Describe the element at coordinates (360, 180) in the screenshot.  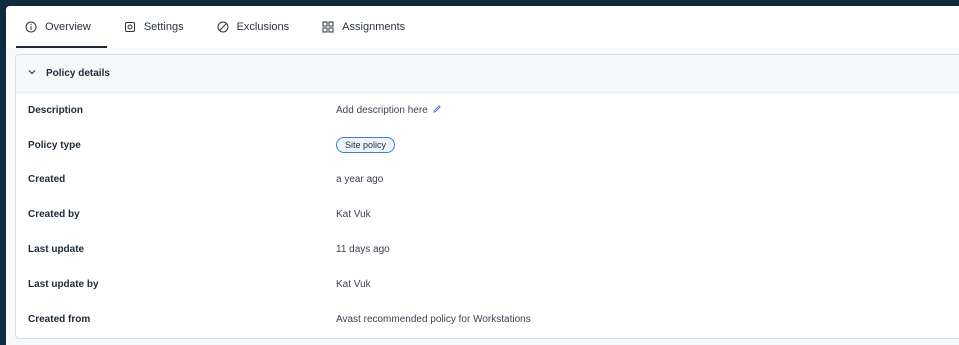
I see `detail-value: a year ago` at that location.